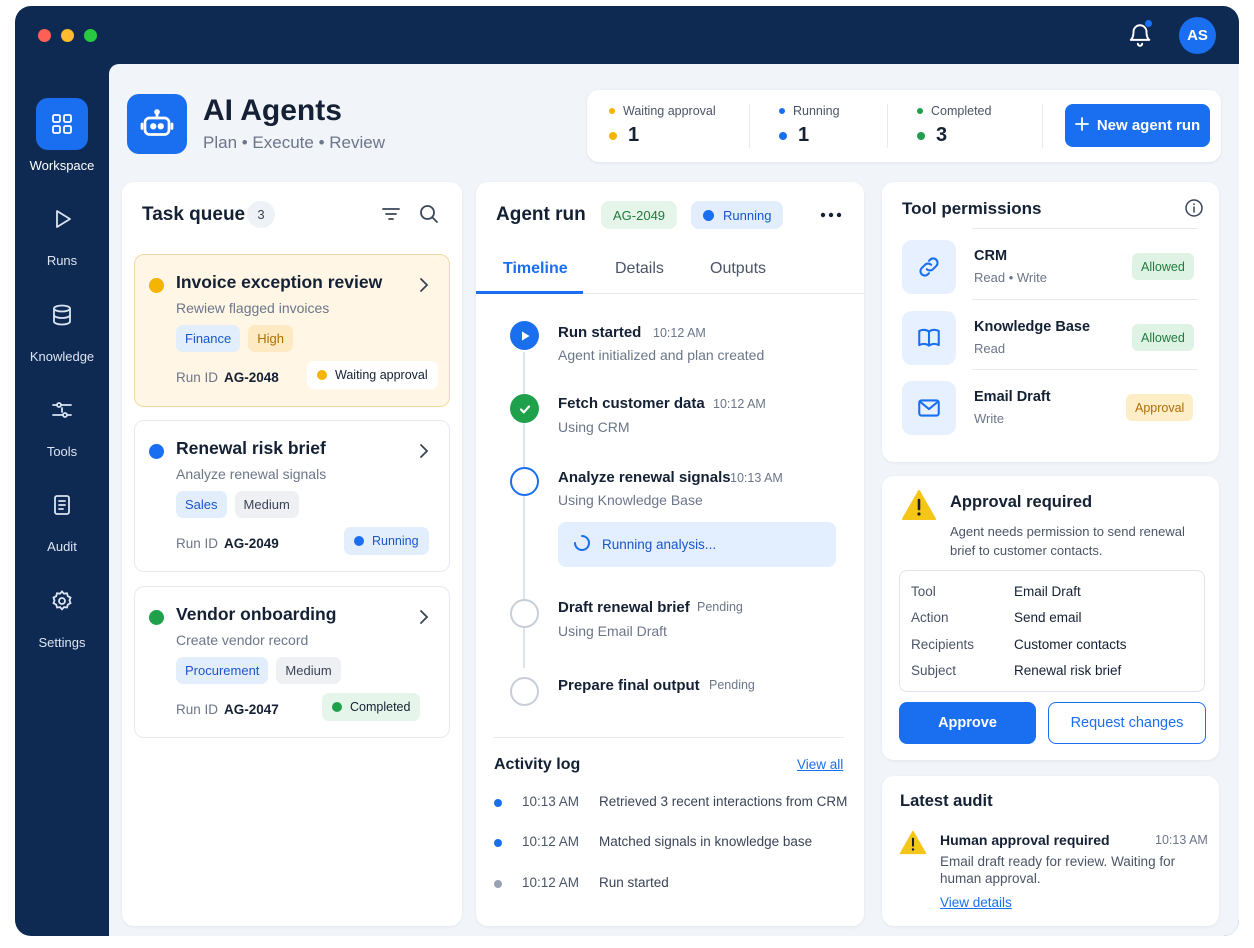 The image size is (1254, 948). Describe the element at coordinates (251, 709) in the screenshot. I see `run-id-value: AG-2047` at that location.